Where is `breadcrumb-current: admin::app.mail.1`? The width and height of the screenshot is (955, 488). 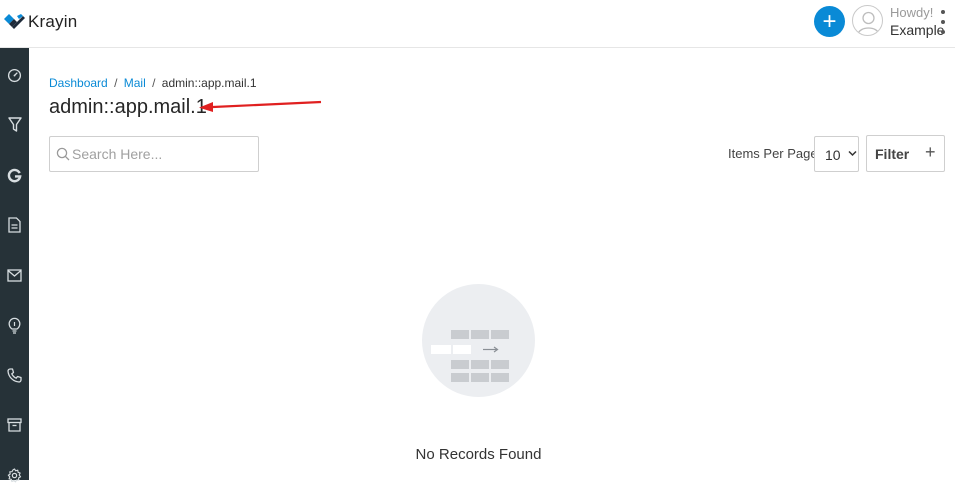
breadcrumb-current: admin::app.mail.1 is located at coordinates (209, 83).